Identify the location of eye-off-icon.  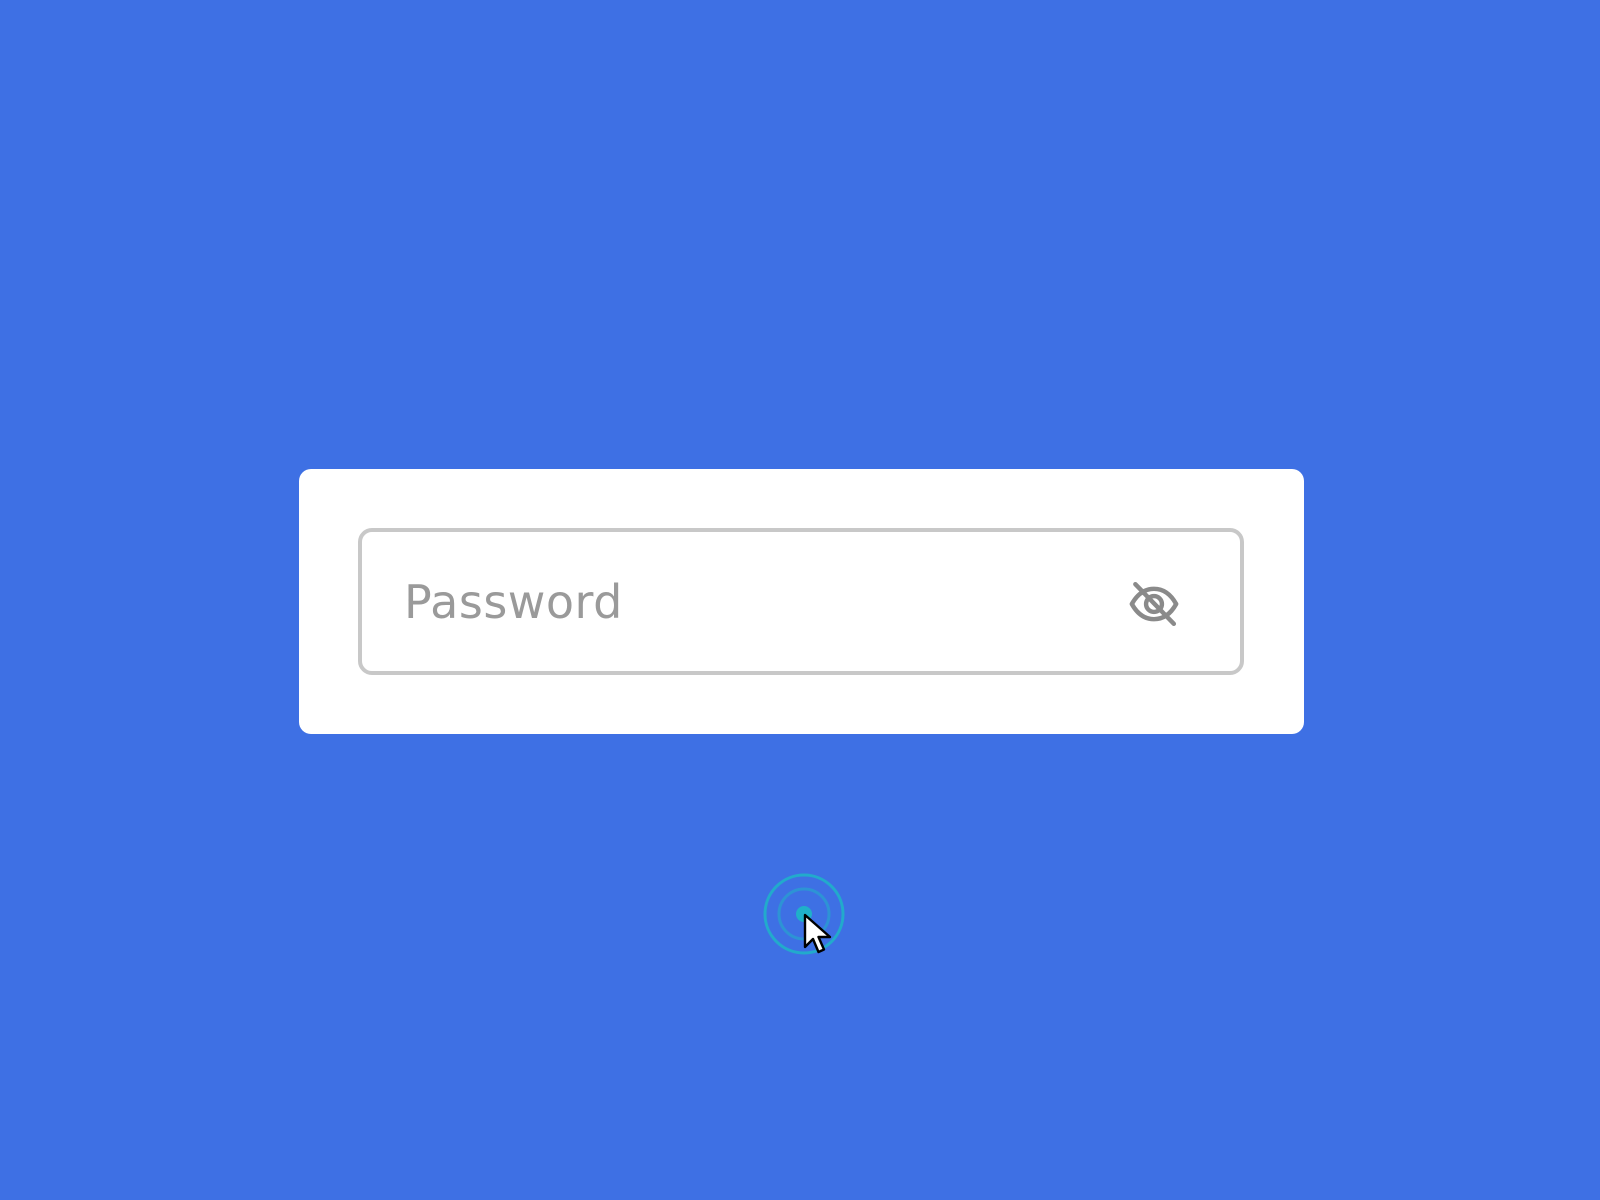
(1154, 604).